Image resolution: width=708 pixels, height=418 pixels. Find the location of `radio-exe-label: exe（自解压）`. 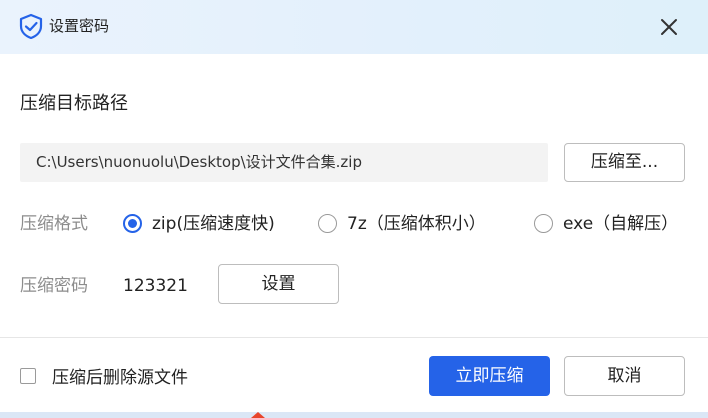

radio-exe-label: exe（自解压） is located at coordinates (620, 224).